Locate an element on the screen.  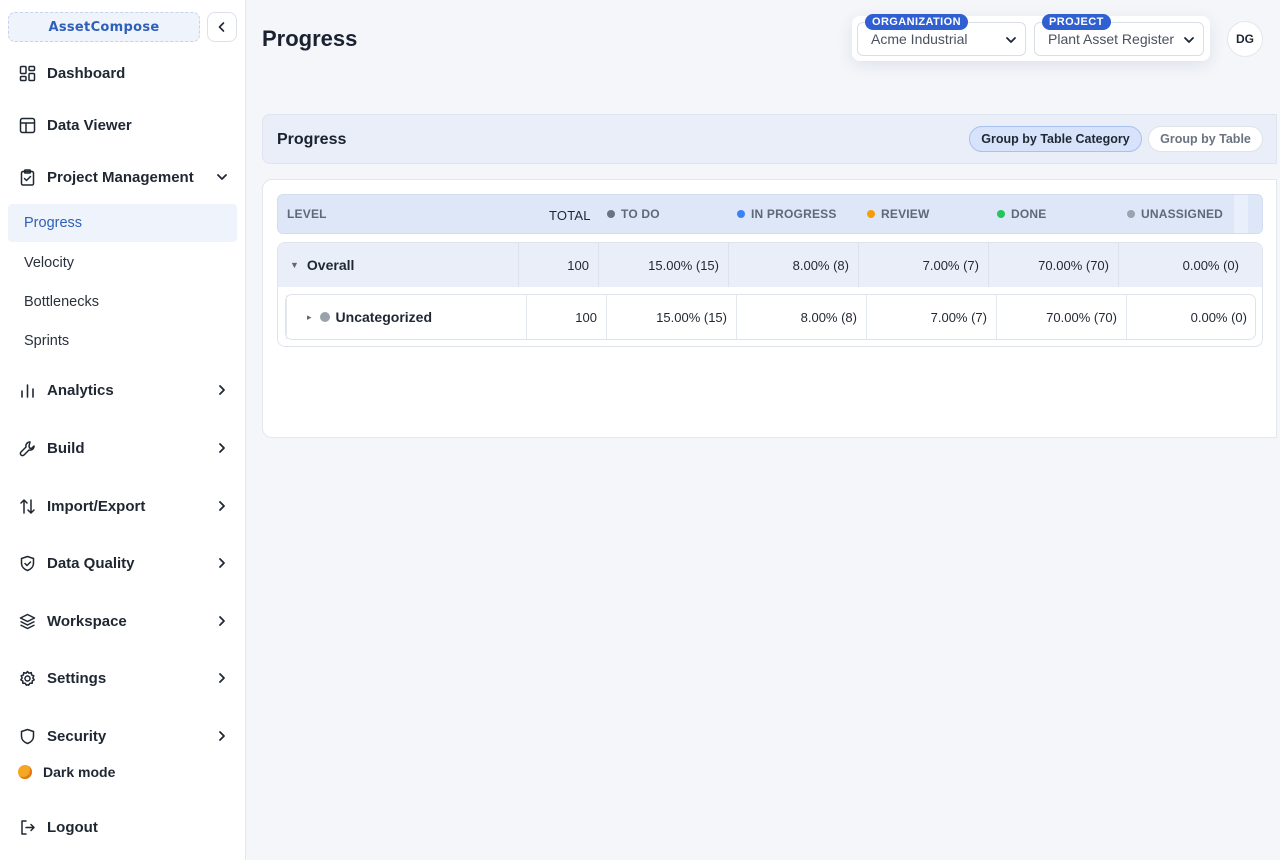
header-in-progress-label: IN PROGRESS is located at coordinates (794, 214).